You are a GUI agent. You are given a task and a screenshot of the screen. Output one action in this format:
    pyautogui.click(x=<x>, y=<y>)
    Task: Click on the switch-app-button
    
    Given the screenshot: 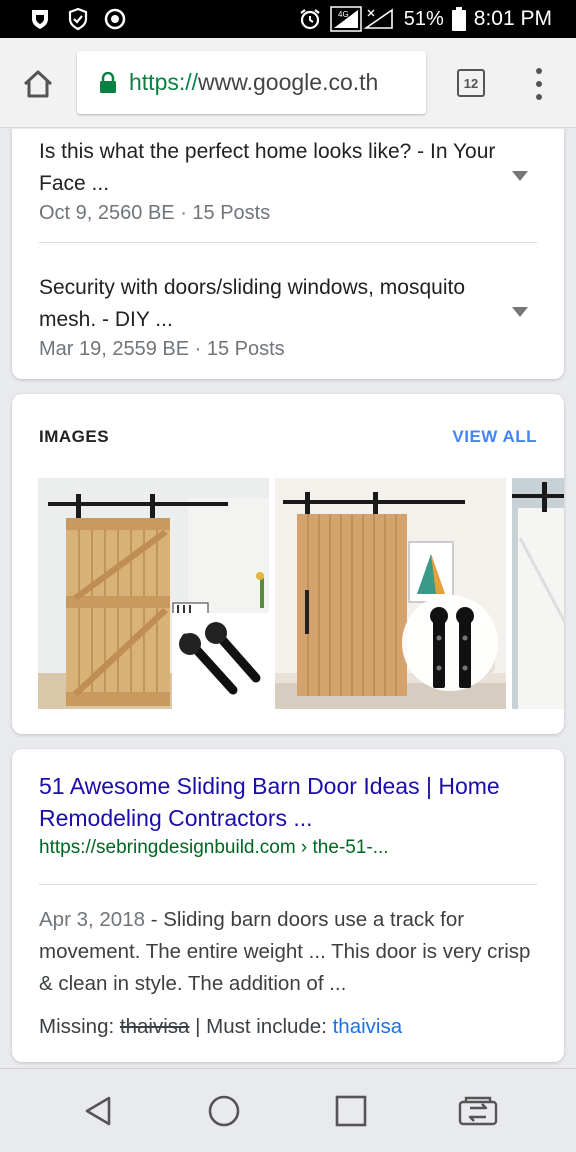 What is the action you would take?
    pyautogui.click(x=478, y=1111)
    